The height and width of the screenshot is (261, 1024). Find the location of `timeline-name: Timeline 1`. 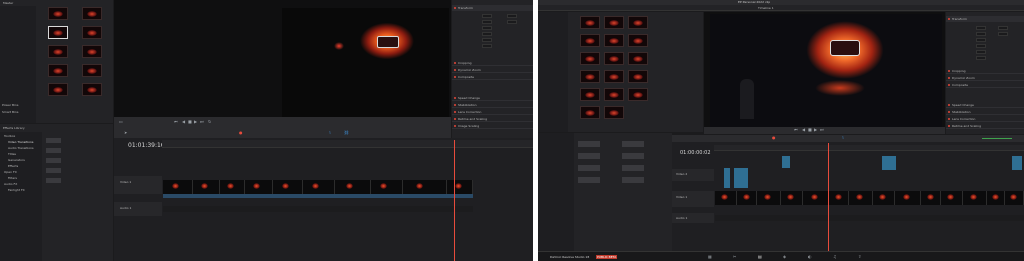

timeline-name: Timeline 1 is located at coordinates (766, 8).